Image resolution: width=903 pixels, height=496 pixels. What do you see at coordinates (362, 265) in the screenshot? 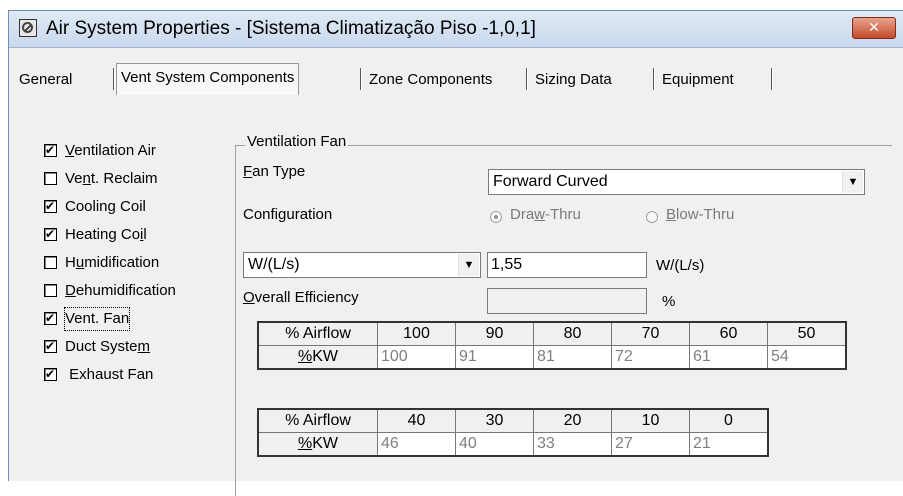
I see `fan-power-unit-dropdown: W/(L/s) ▼` at bounding box center [362, 265].